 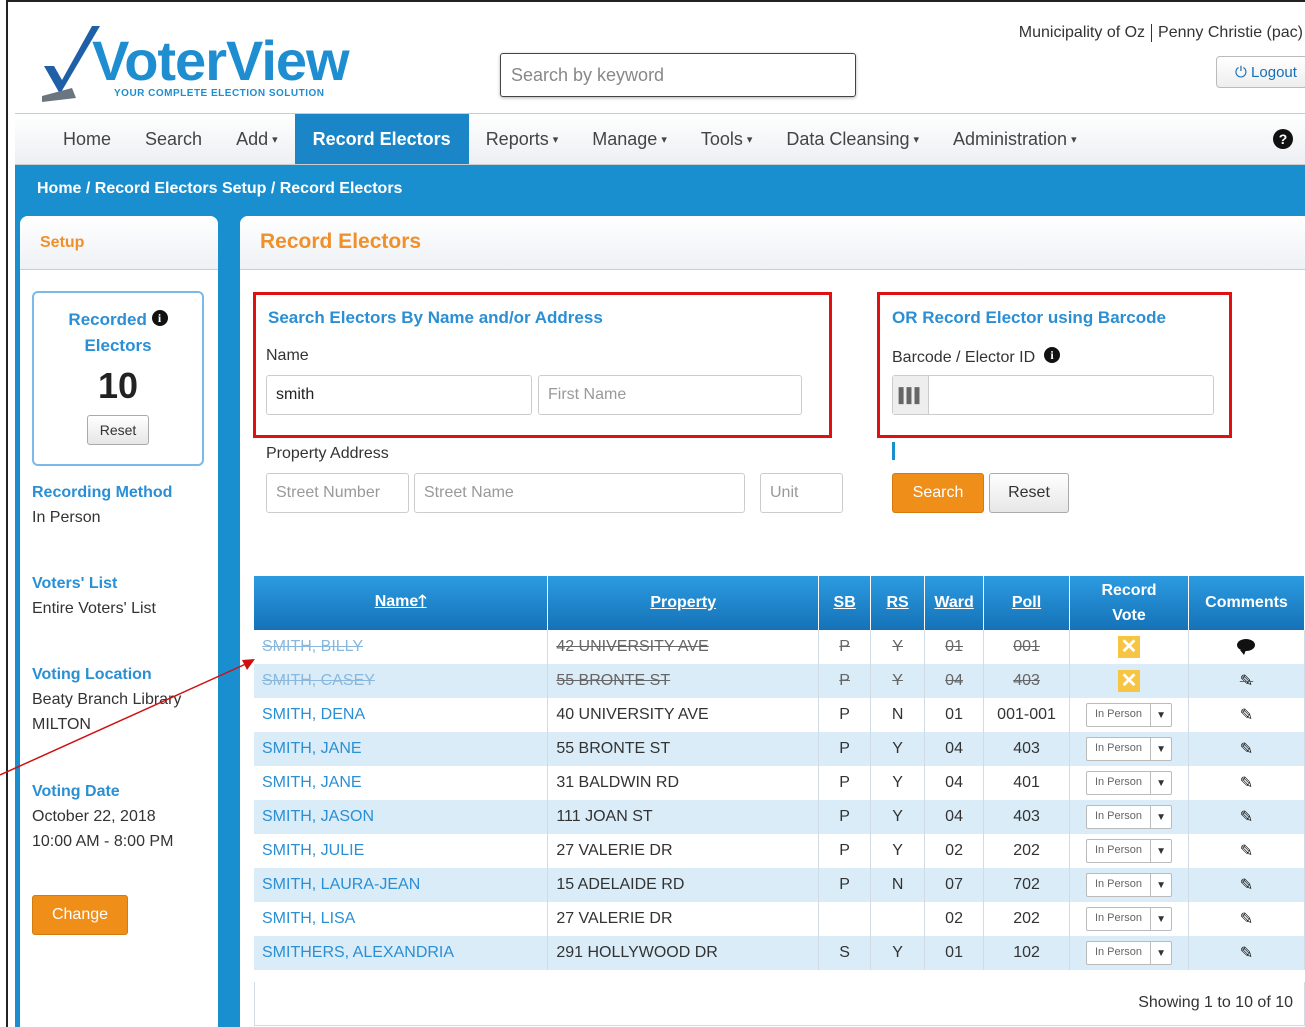 I want to click on col-property-header: Property, so click(x=683, y=603).